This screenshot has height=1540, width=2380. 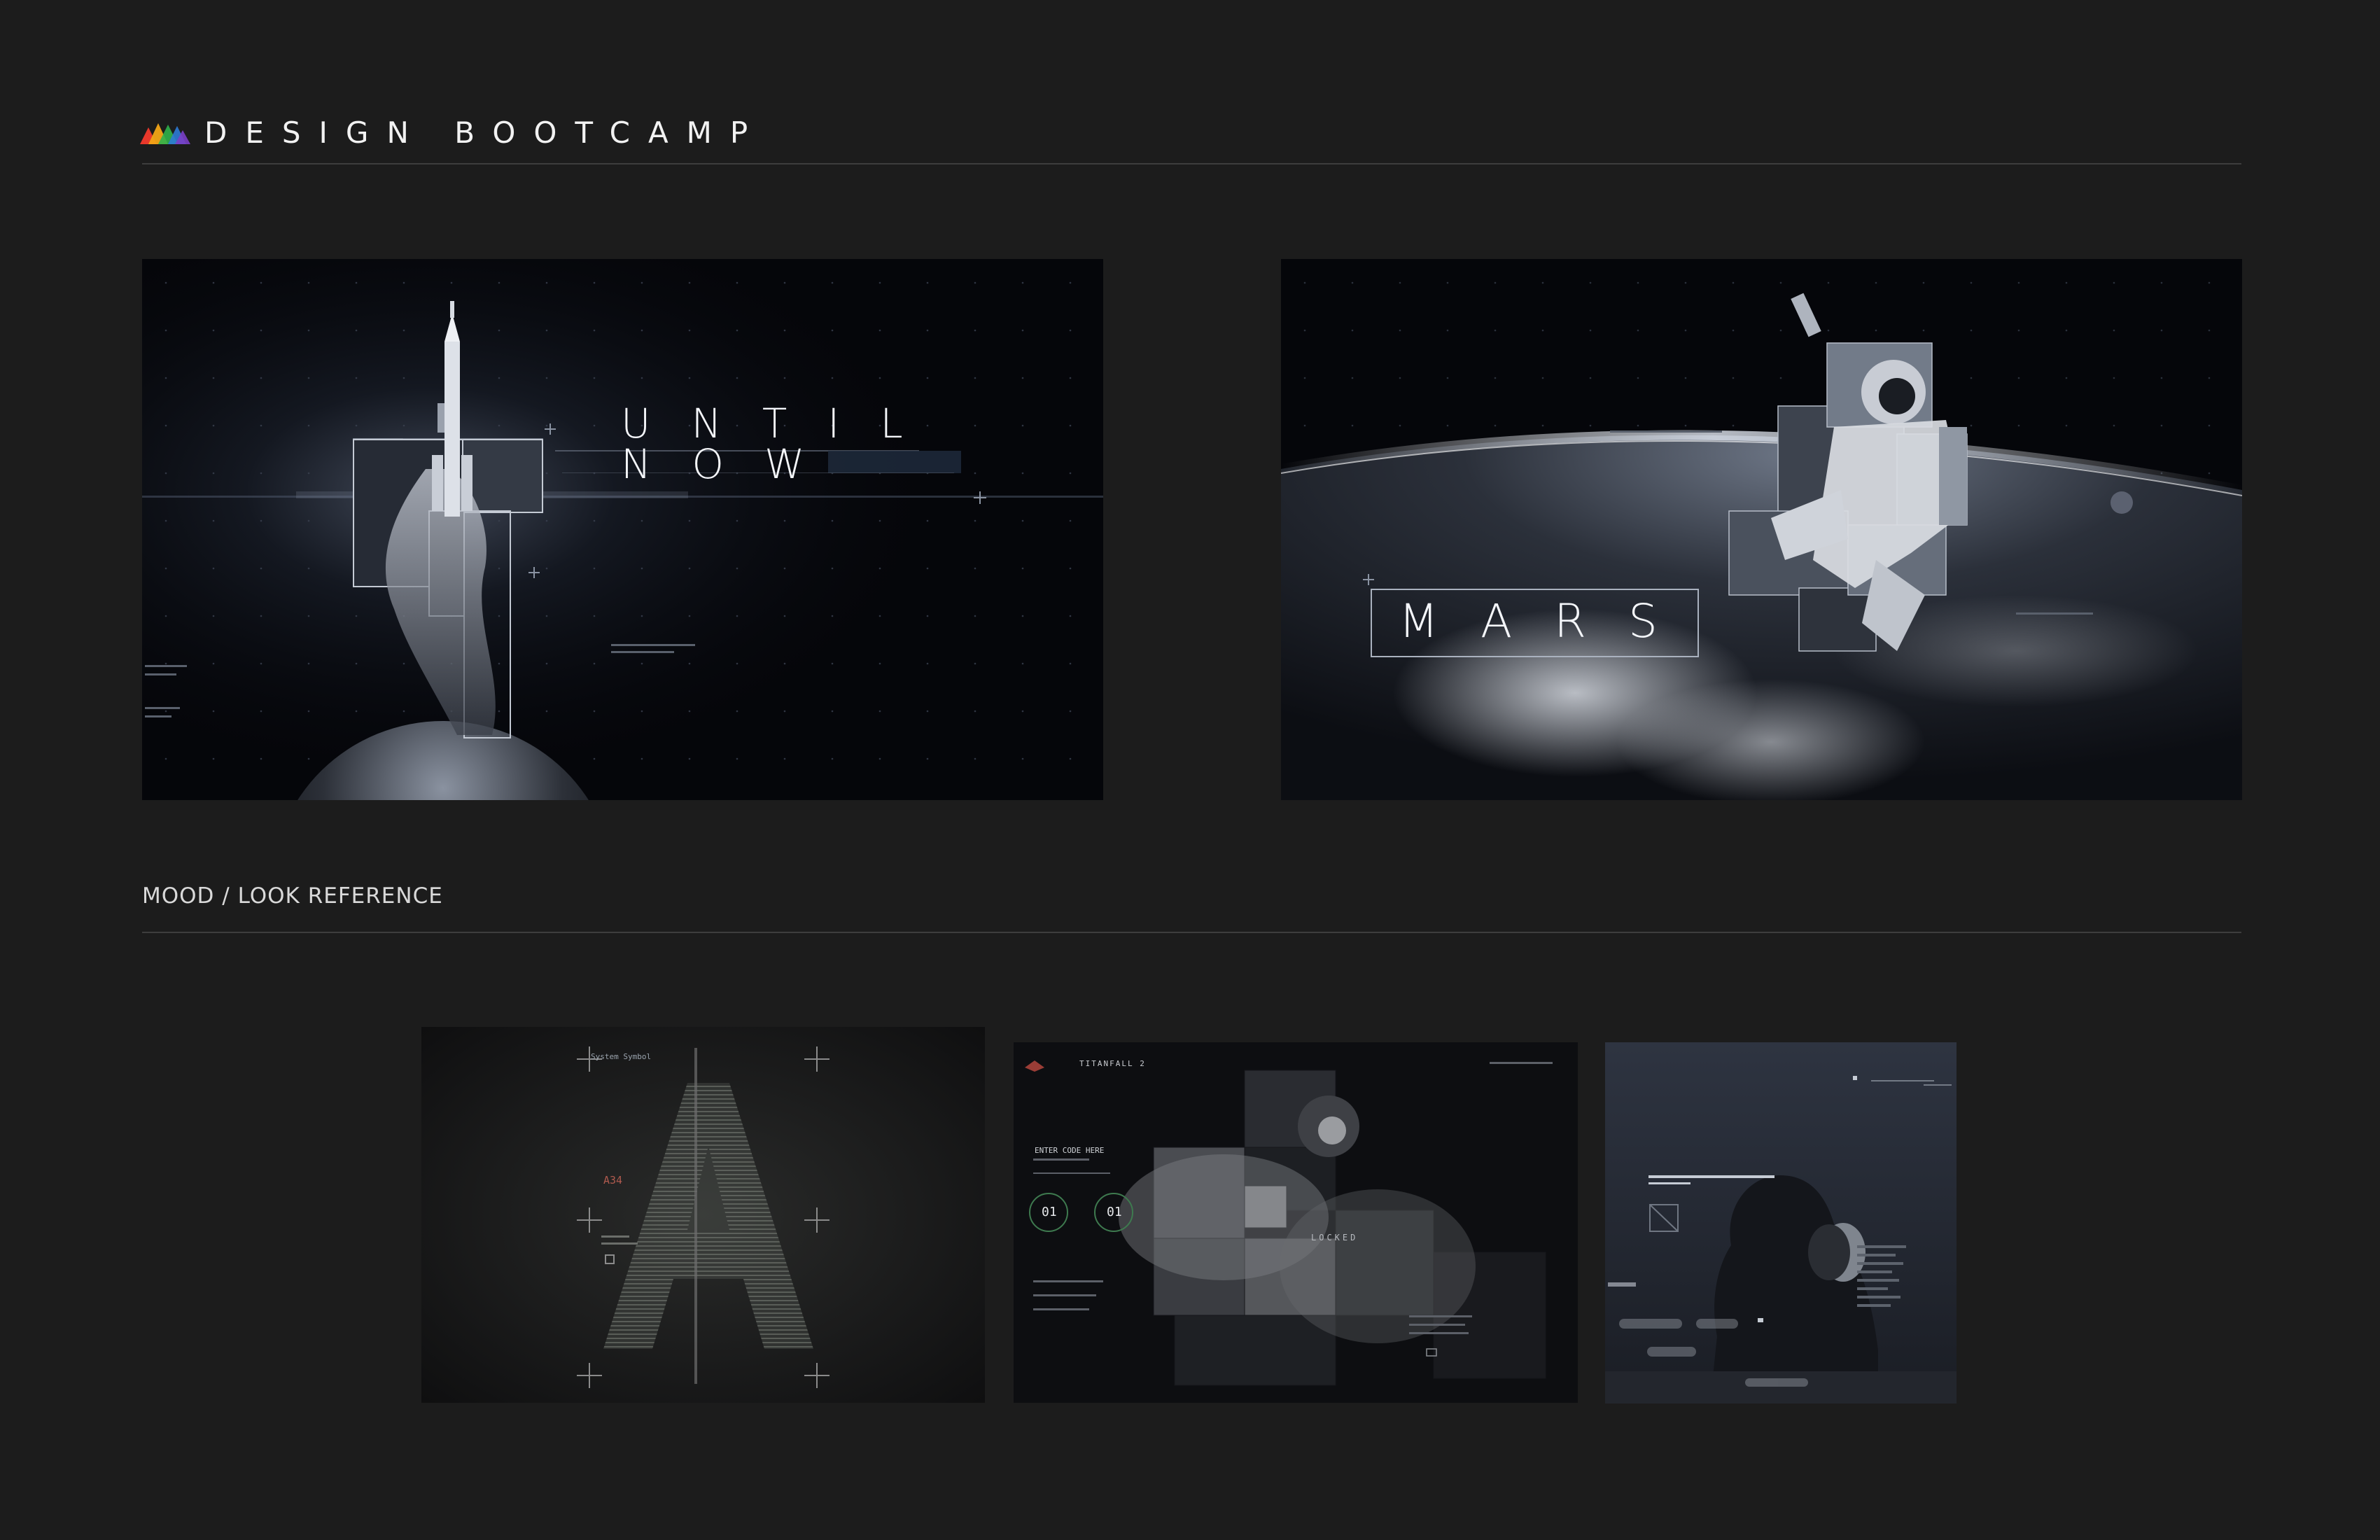 What do you see at coordinates (292, 896) in the screenshot?
I see `section-title-mood: MOOD / LOOK REFERENCE` at bounding box center [292, 896].